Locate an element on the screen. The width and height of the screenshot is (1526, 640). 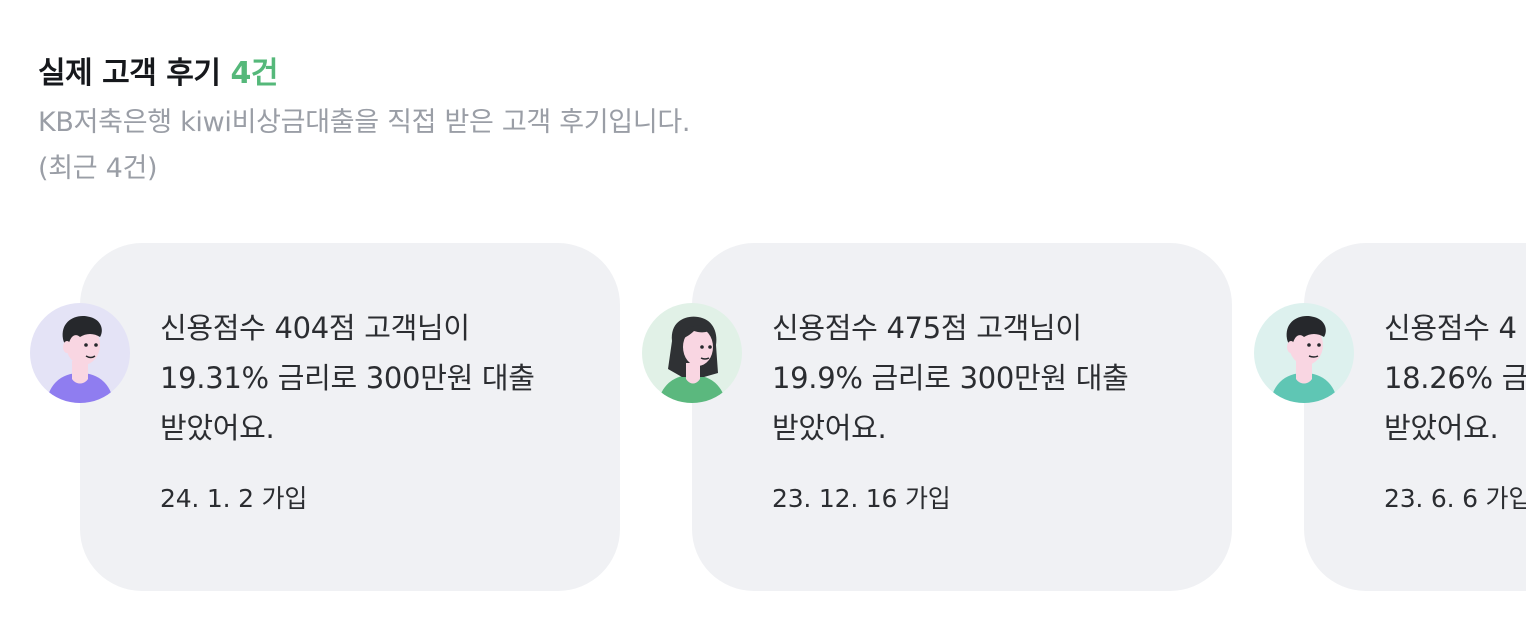
review-text: 신용점수 404점 고객님이 19.31% 금리로 300만원 대출 받았어요. is located at coordinates (380, 378).